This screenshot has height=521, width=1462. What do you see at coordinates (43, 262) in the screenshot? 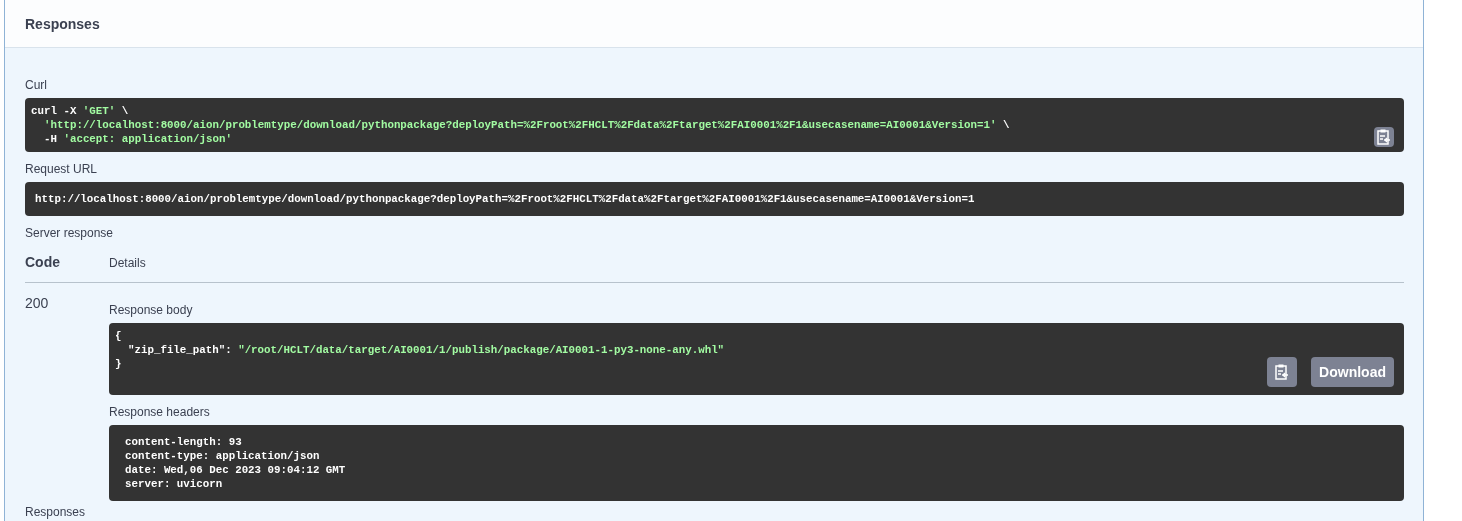
I see `column-header: Code` at bounding box center [43, 262].